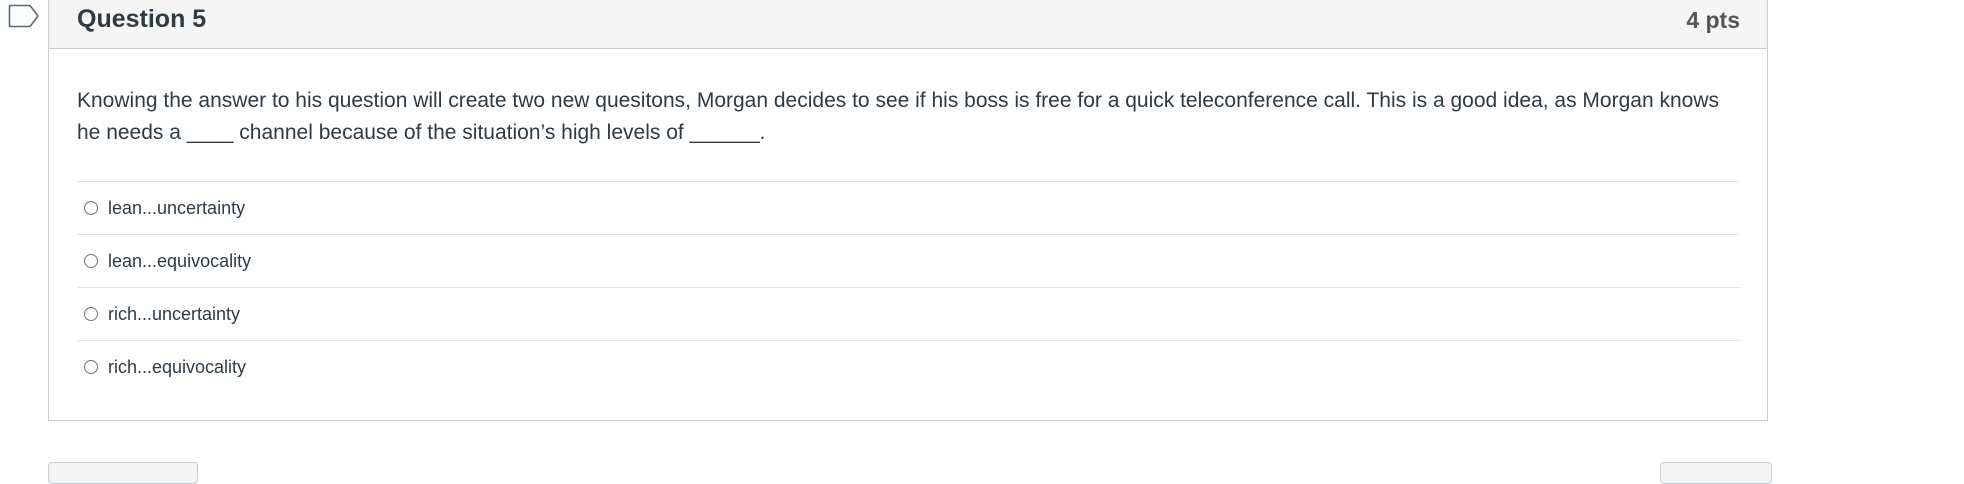 The height and width of the screenshot is (484, 1964). What do you see at coordinates (176, 208) in the screenshot?
I see `answer-label: lean...uncertainty` at bounding box center [176, 208].